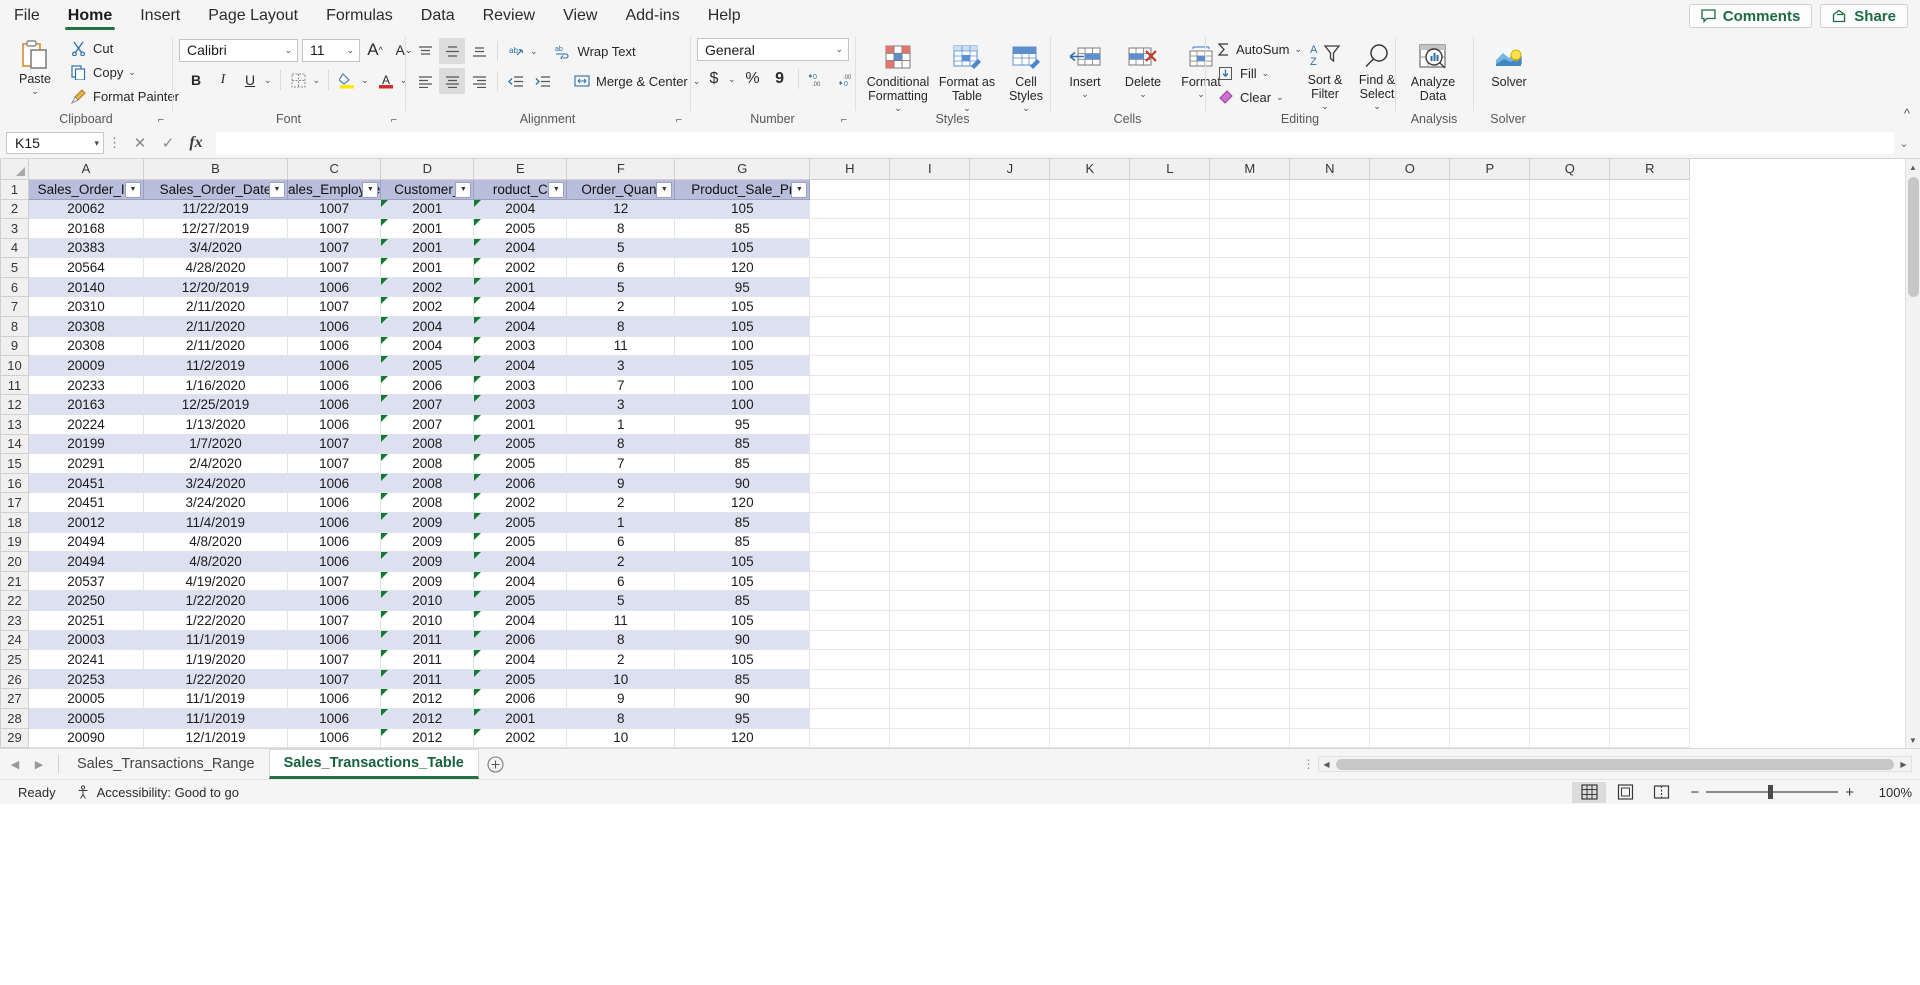  Describe the element at coordinates (463, 189) in the screenshot. I see `filter-dropdown-icon: ▼` at that location.